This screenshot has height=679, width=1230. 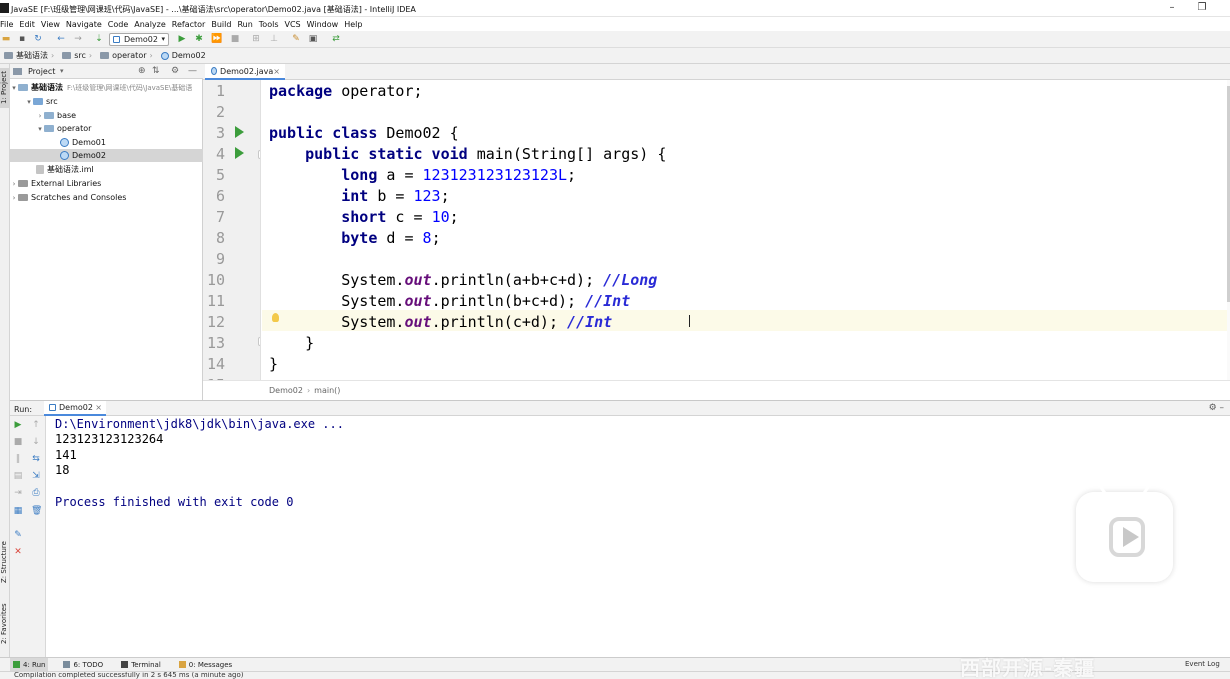 I want to click on menu-window: Window, so click(x=323, y=24).